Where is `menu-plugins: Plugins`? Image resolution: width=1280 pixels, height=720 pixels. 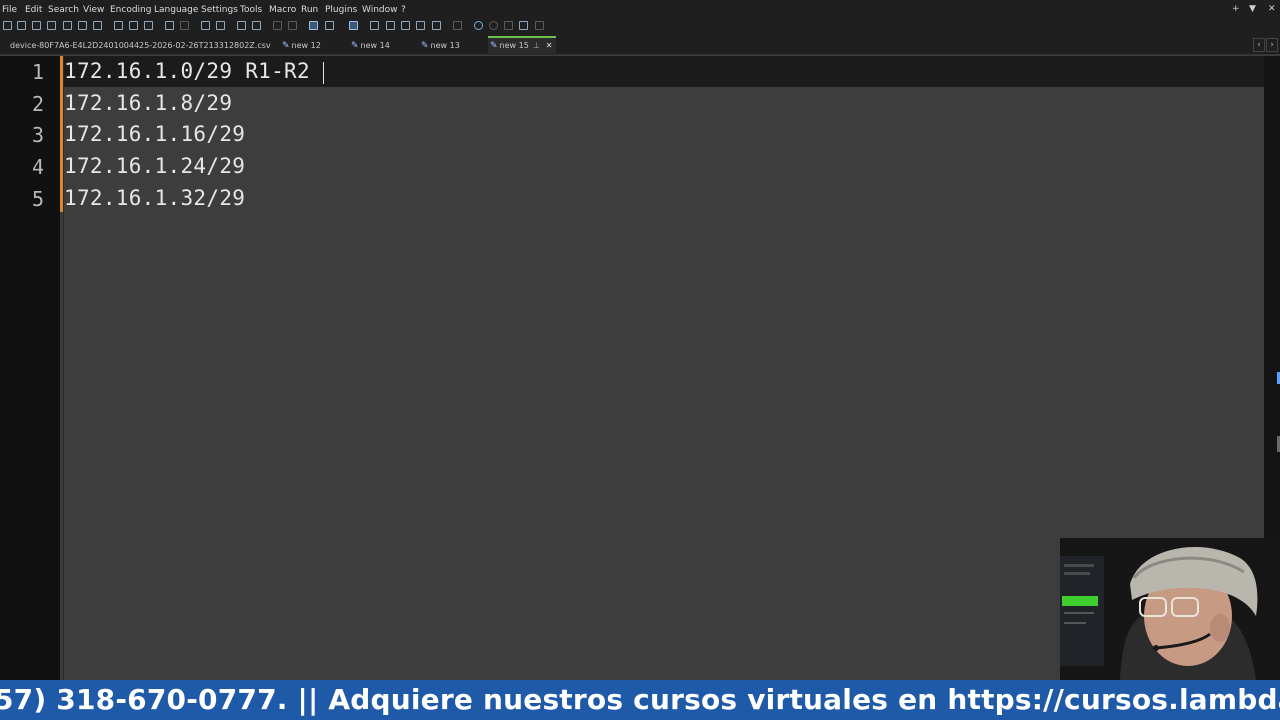 menu-plugins: Plugins is located at coordinates (341, 10).